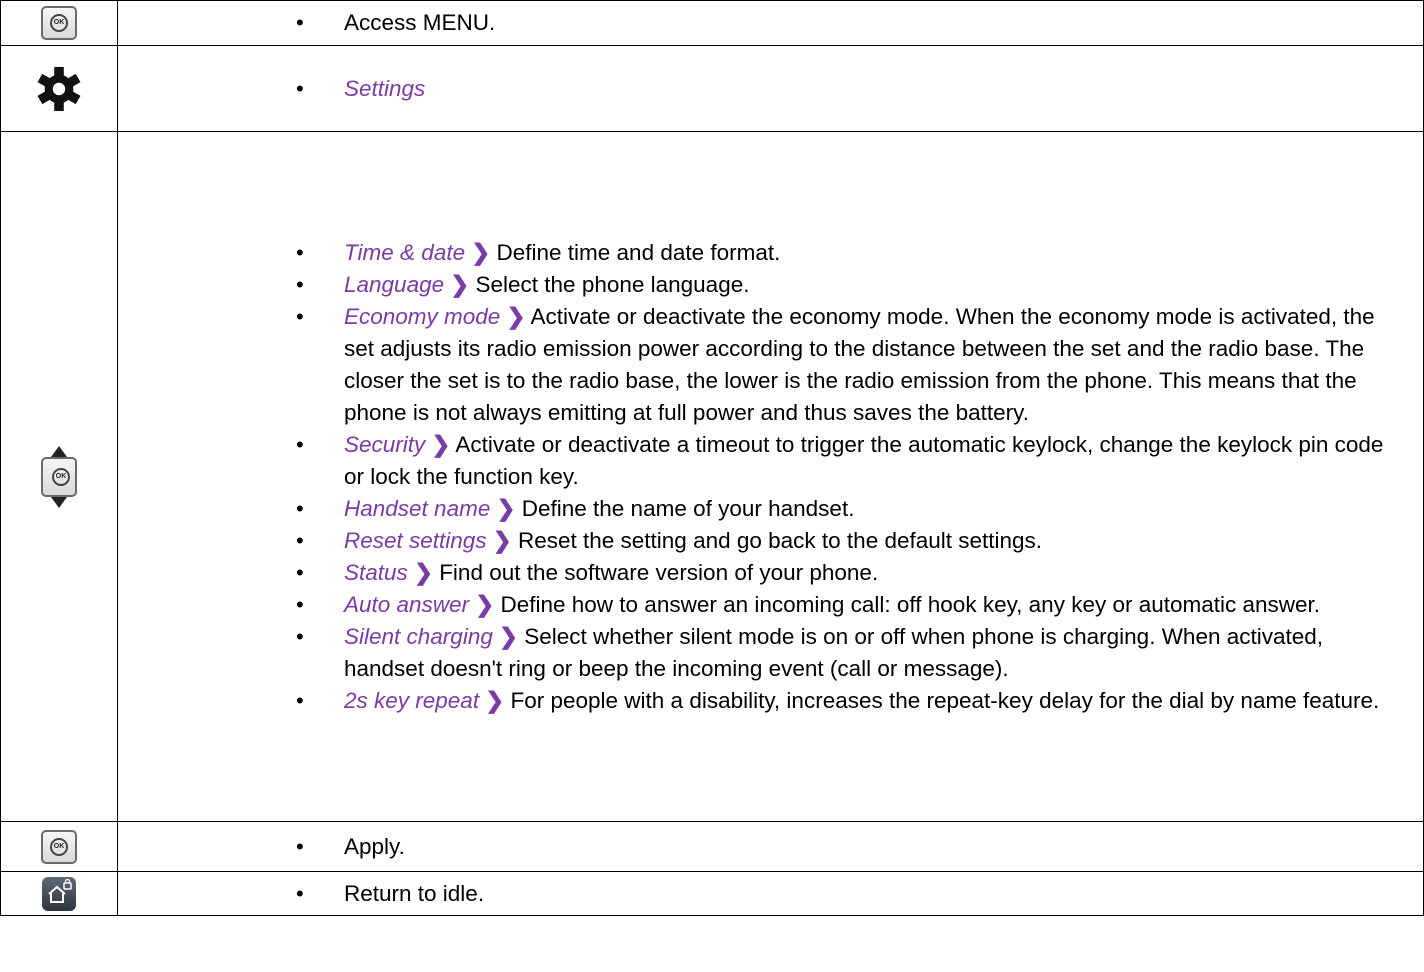  I want to click on menu-term: Status, so click(376, 572).